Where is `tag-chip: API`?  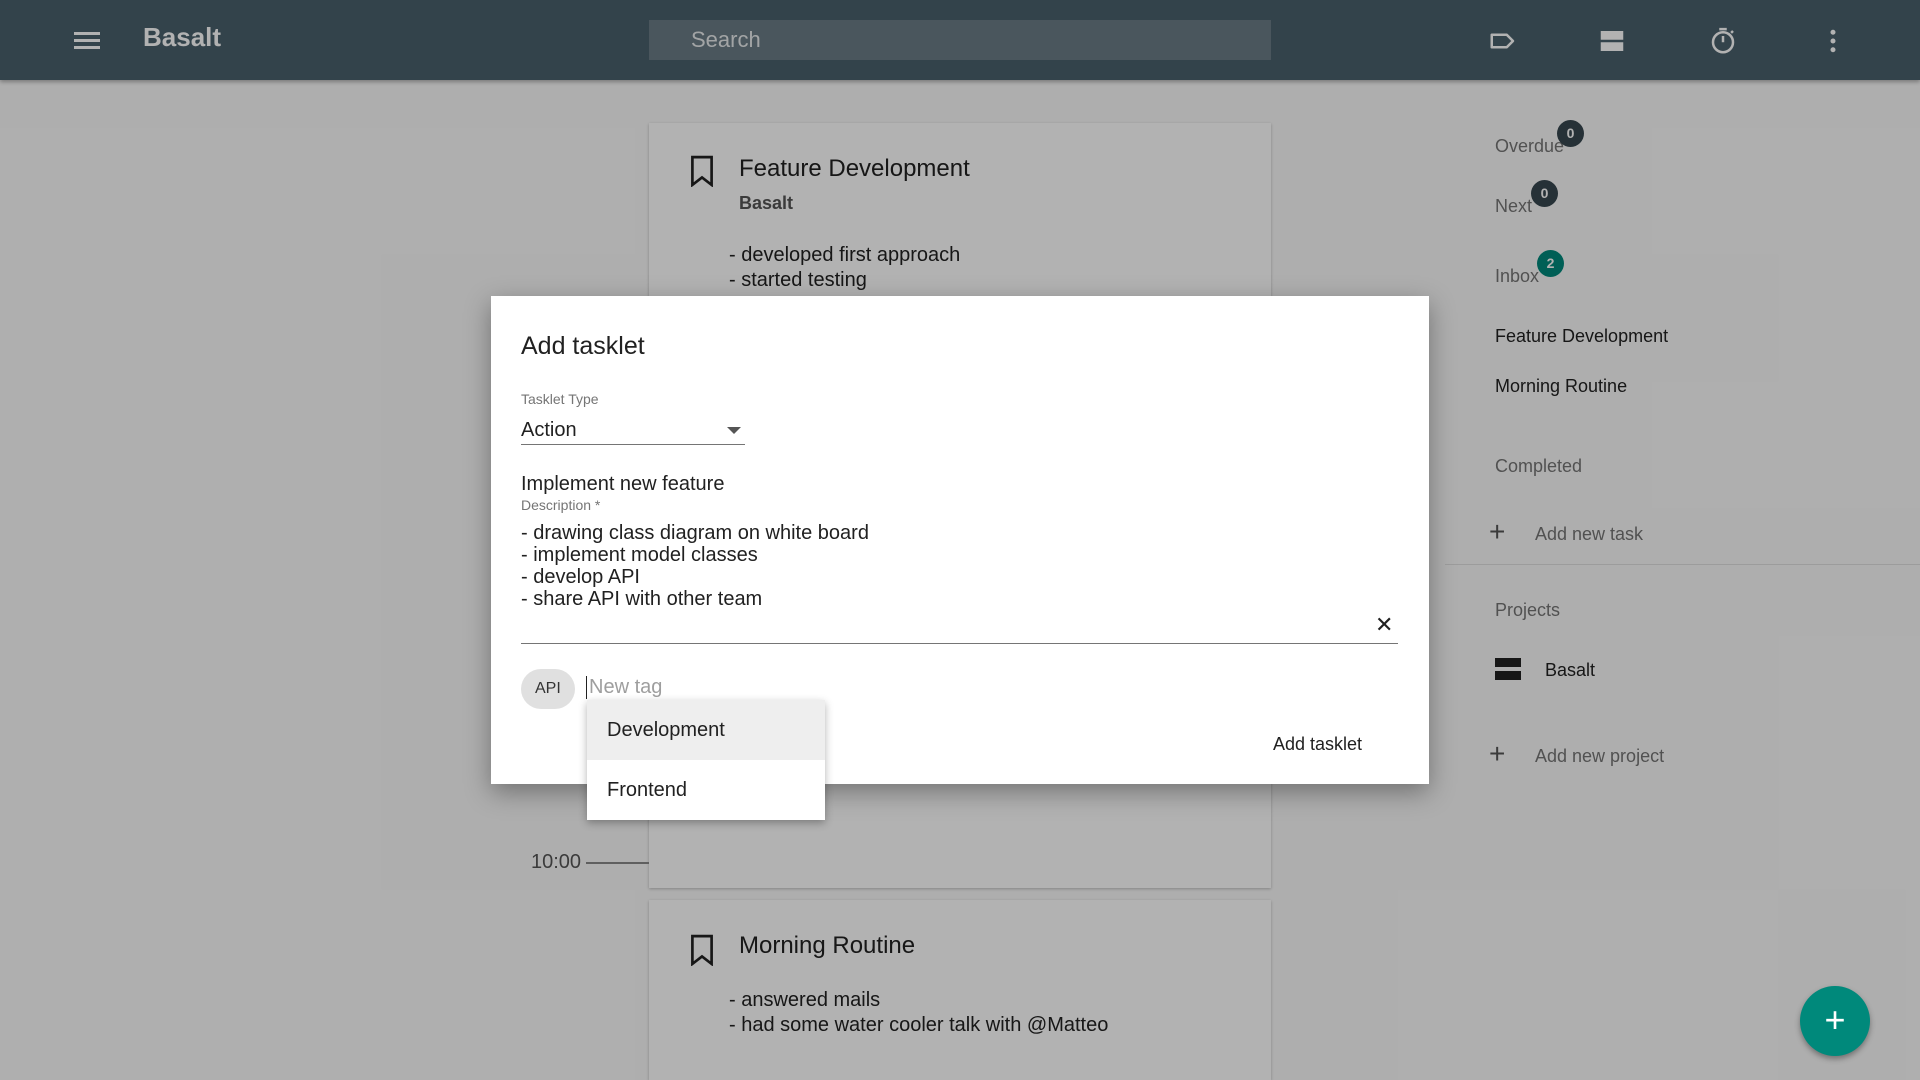
tag-chip: API is located at coordinates (548, 689).